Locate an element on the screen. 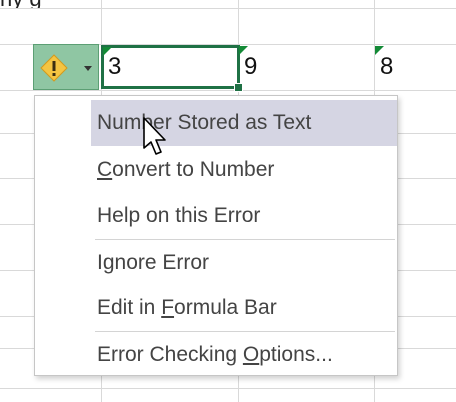  warning-icon is located at coordinates (54, 68).